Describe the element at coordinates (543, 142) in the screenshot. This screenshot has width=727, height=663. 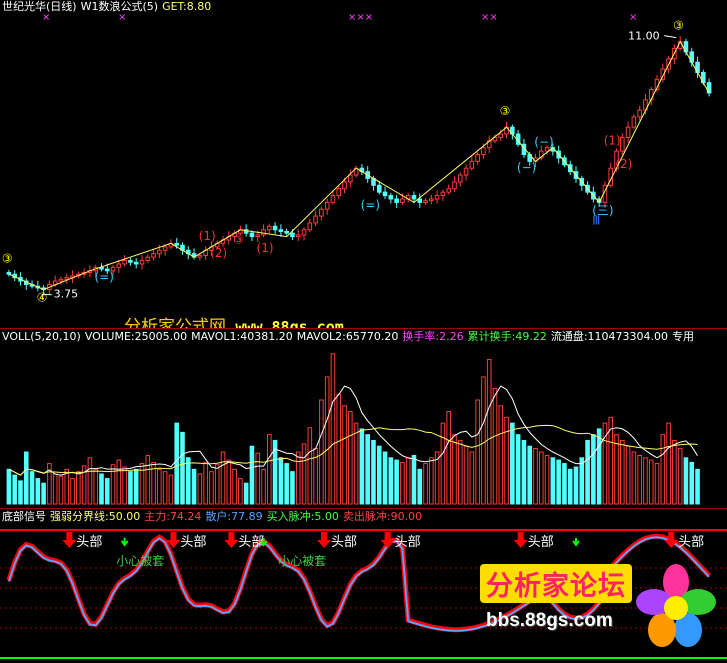
I see `wave-label: (−)` at that location.